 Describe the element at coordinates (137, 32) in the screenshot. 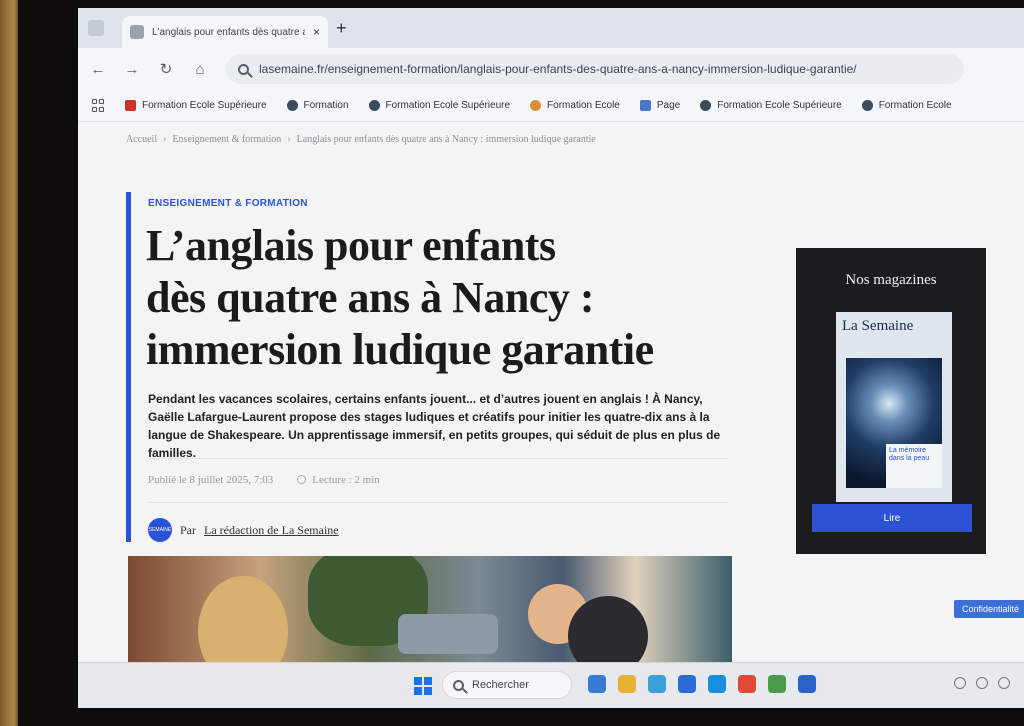

I see `site-favicon-icon` at that location.